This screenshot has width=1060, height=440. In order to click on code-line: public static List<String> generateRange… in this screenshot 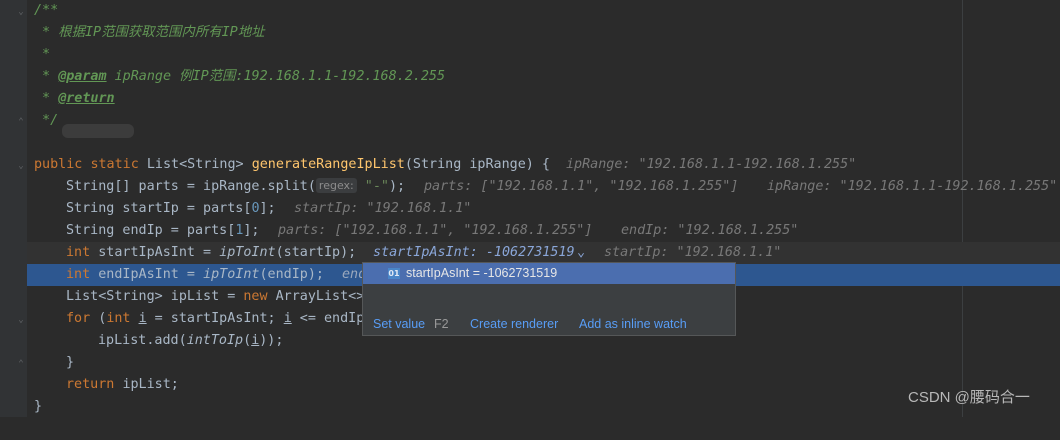, I will do `click(543, 165)`.